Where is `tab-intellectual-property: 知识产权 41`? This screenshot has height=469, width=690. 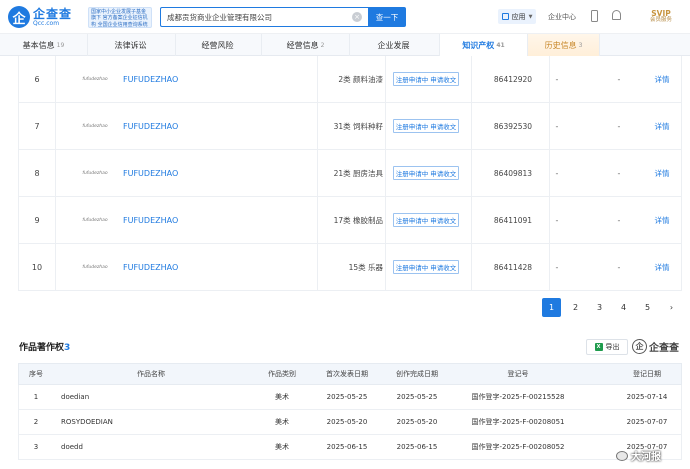 tab-intellectual-property: 知识产权 41 is located at coordinates (484, 45).